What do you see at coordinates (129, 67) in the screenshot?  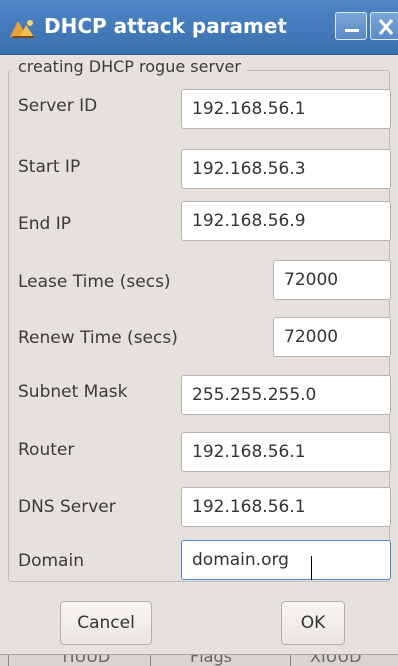 I see `group-title: creating DHCP rogue server` at bounding box center [129, 67].